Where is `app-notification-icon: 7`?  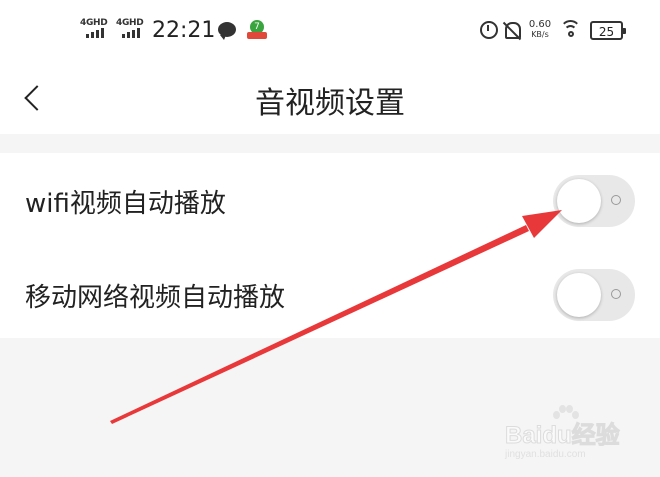
app-notification-icon: 7 is located at coordinates (257, 30).